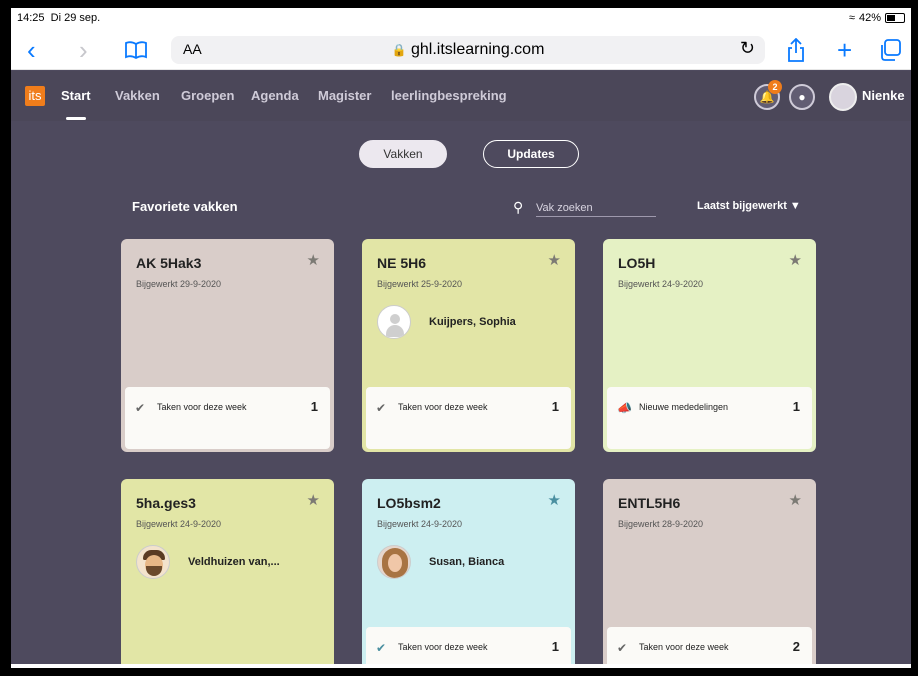 This screenshot has width=918, height=676. What do you see at coordinates (851, 18) in the screenshot?
I see `wifi-icon: ≈` at bounding box center [851, 18].